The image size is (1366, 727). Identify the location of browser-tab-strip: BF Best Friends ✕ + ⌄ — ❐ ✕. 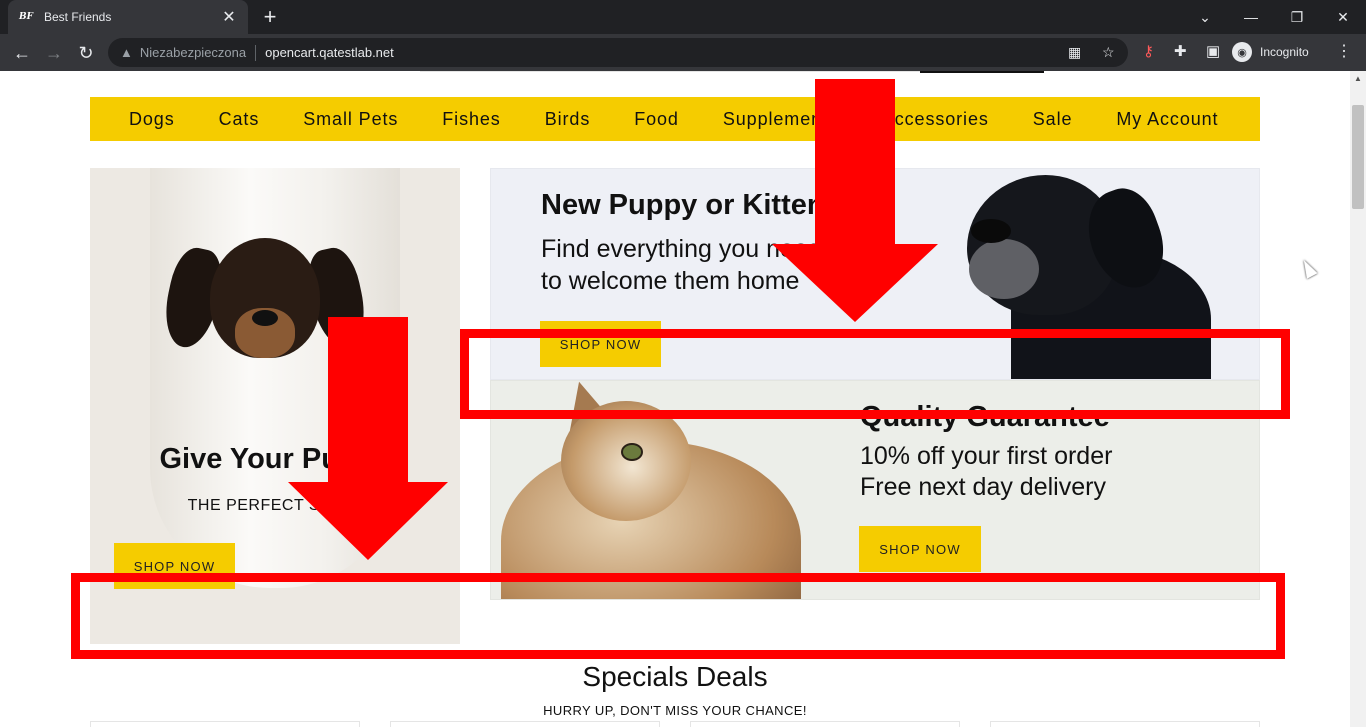
(683, 17).